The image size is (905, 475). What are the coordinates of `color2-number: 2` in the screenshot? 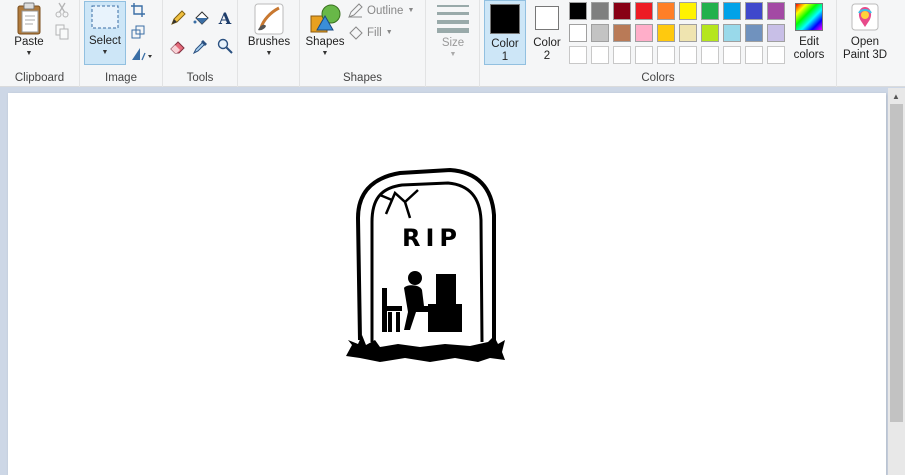 It's located at (547, 56).